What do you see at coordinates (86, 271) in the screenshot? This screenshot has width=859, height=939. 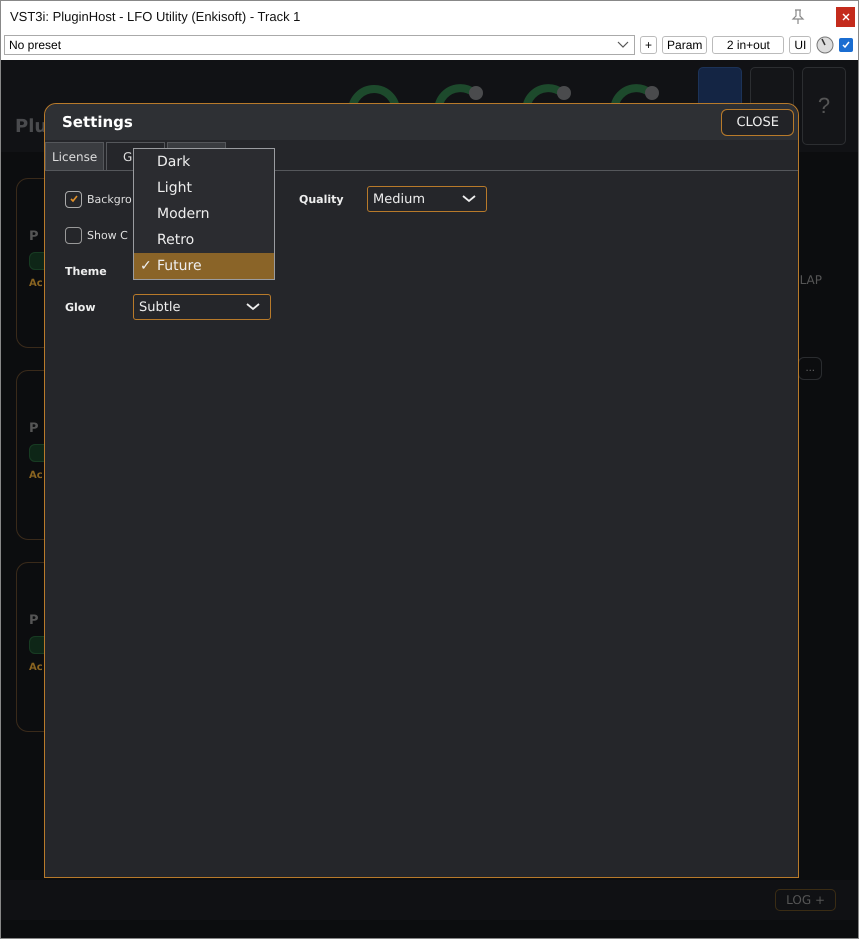 I see `field-label: Theme` at bounding box center [86, 271].